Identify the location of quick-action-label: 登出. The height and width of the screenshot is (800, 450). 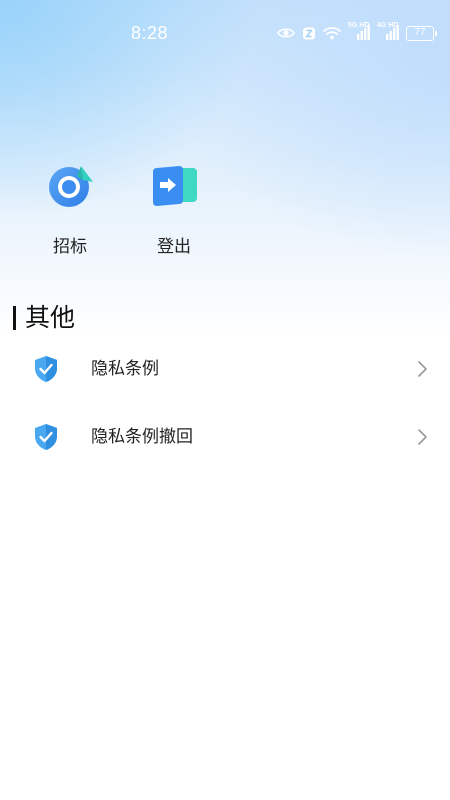
(174, 247).